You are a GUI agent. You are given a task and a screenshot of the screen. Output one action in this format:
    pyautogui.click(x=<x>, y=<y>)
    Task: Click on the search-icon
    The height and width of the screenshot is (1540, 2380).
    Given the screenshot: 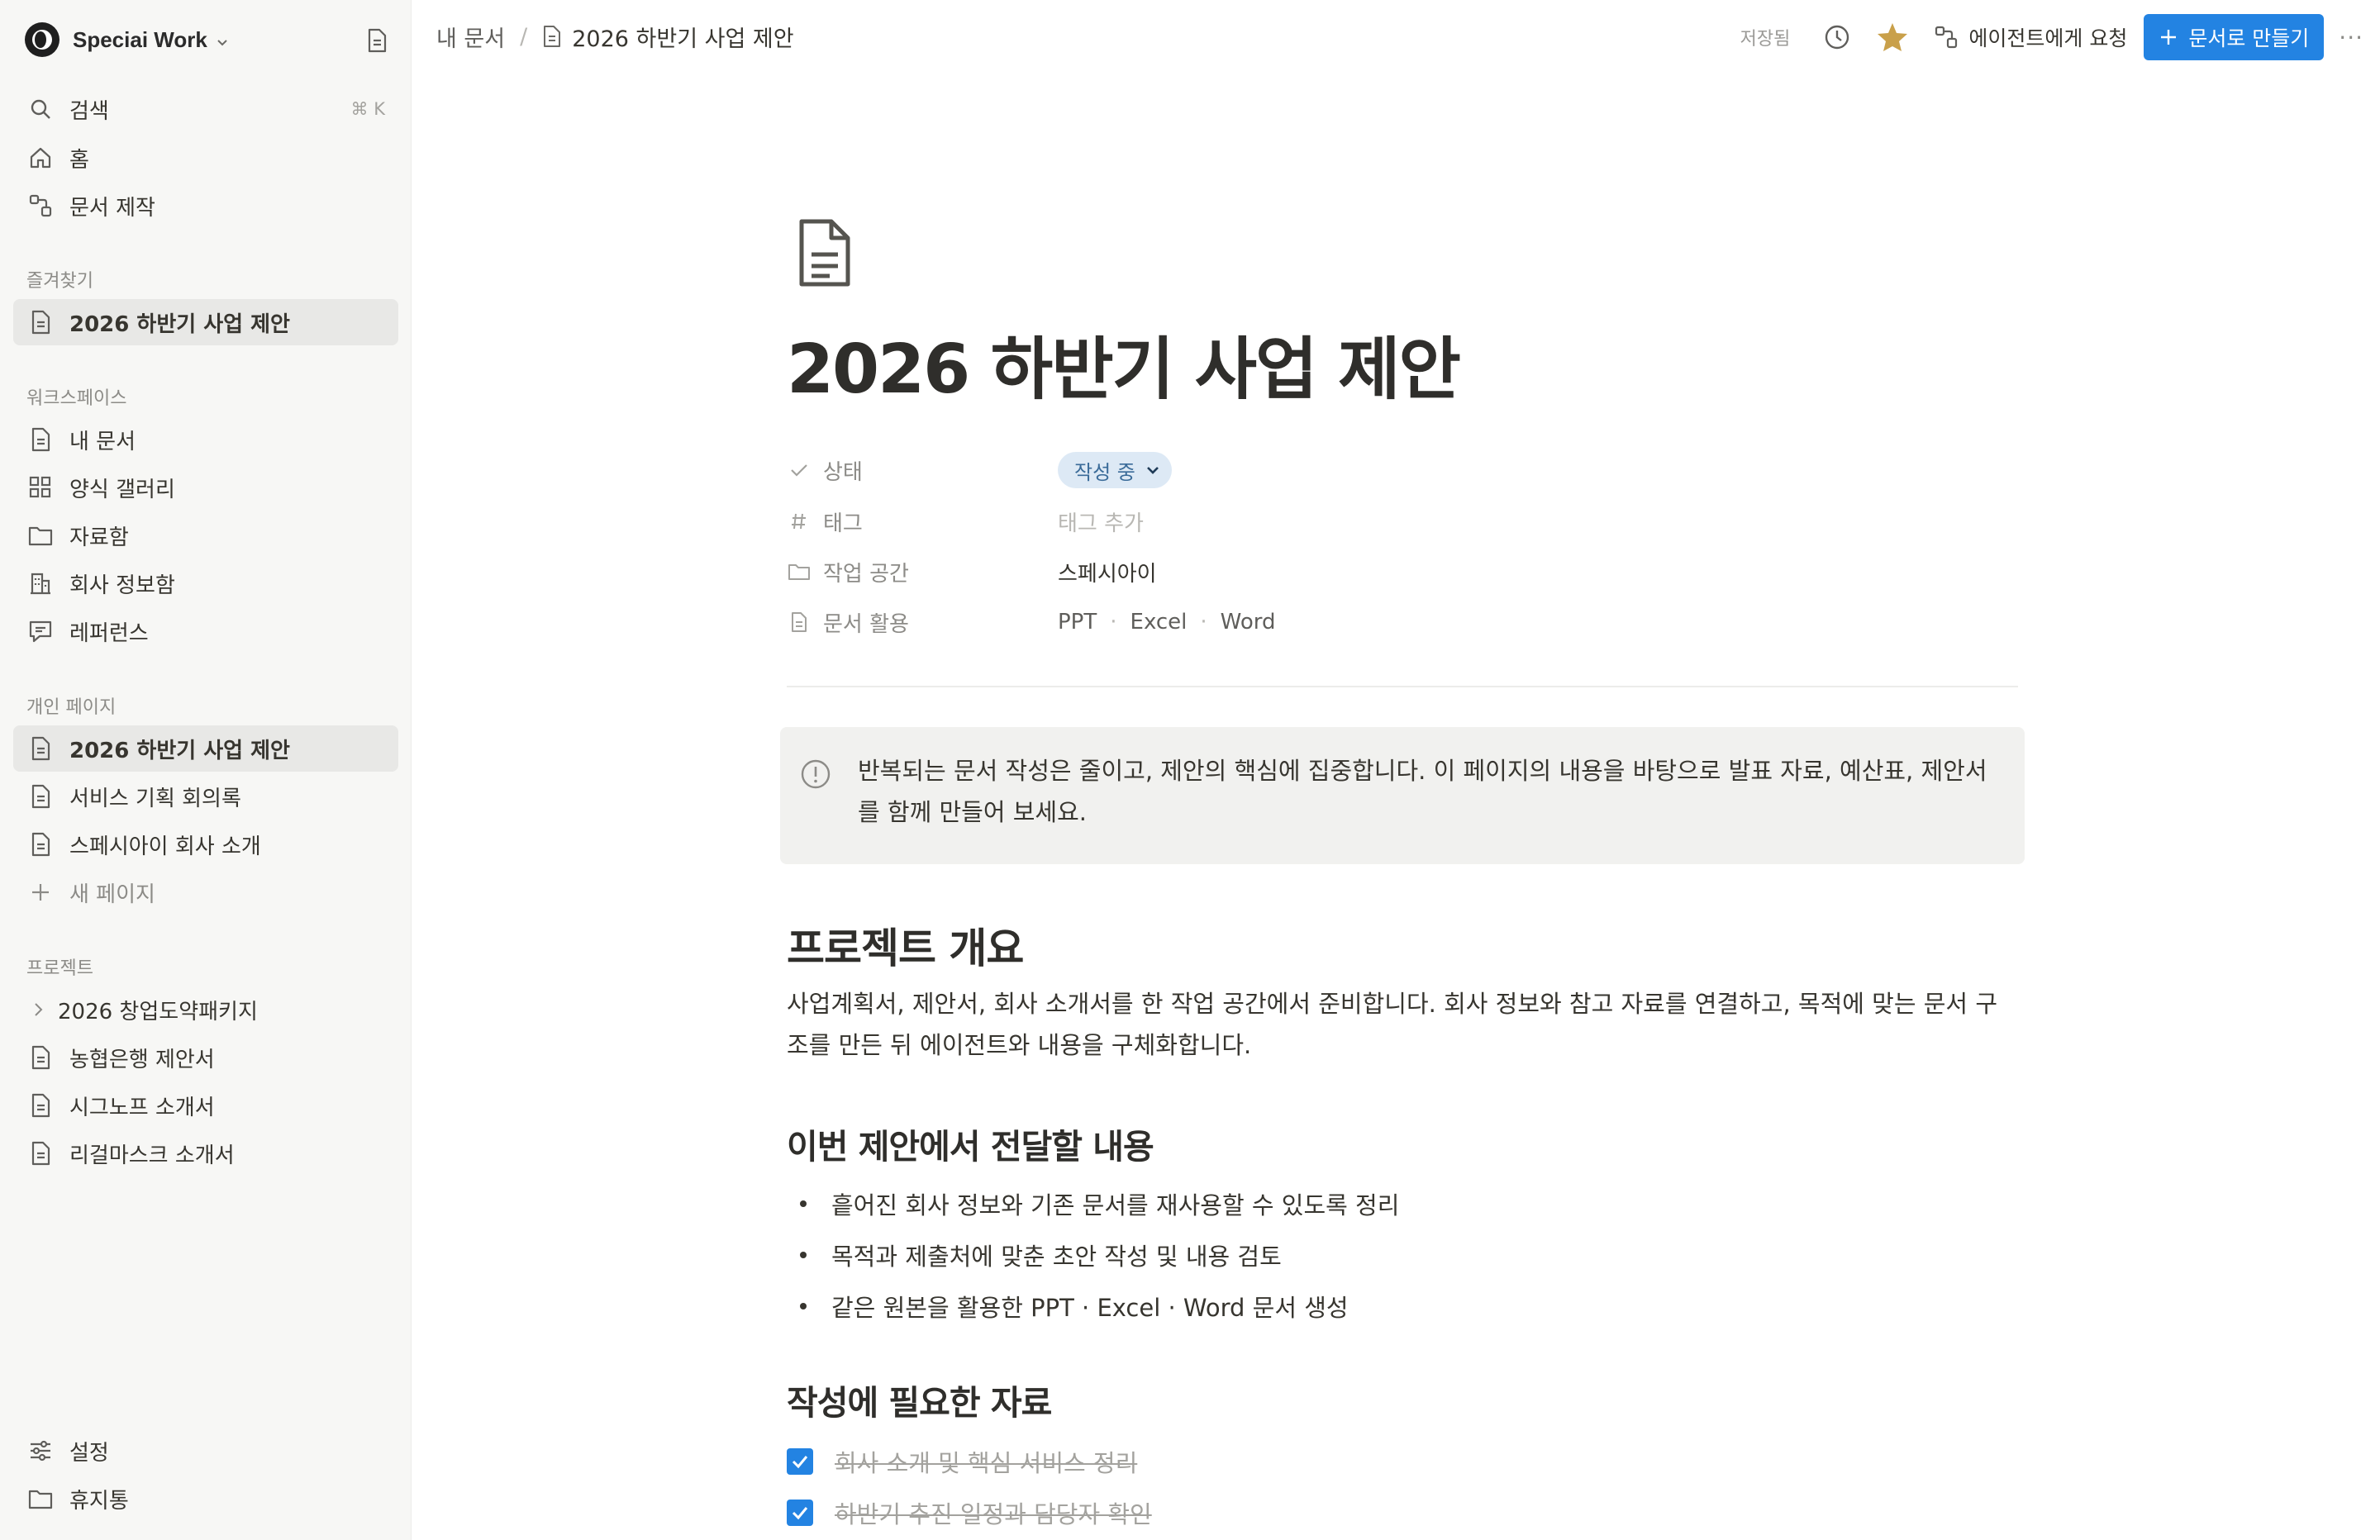 What is the action you would take?
    pyautogui.click(x=40, y=109)
    